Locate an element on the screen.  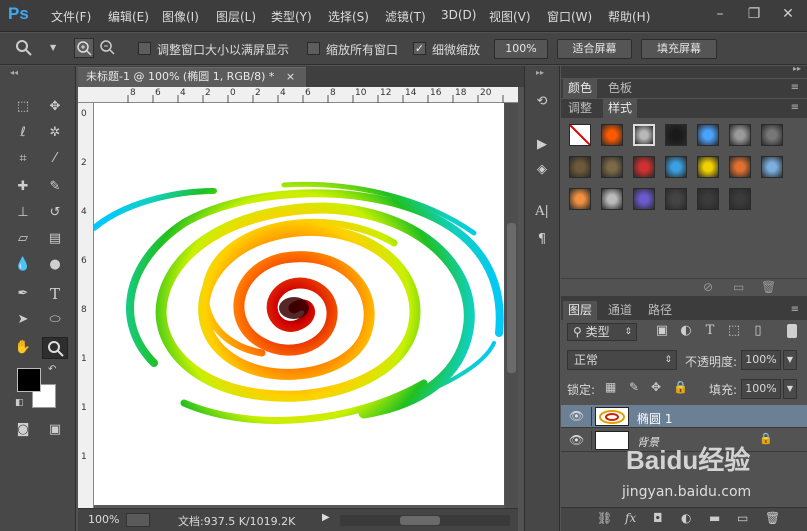
new-layer-icon: ▭ is located at coordinates (742, 518).